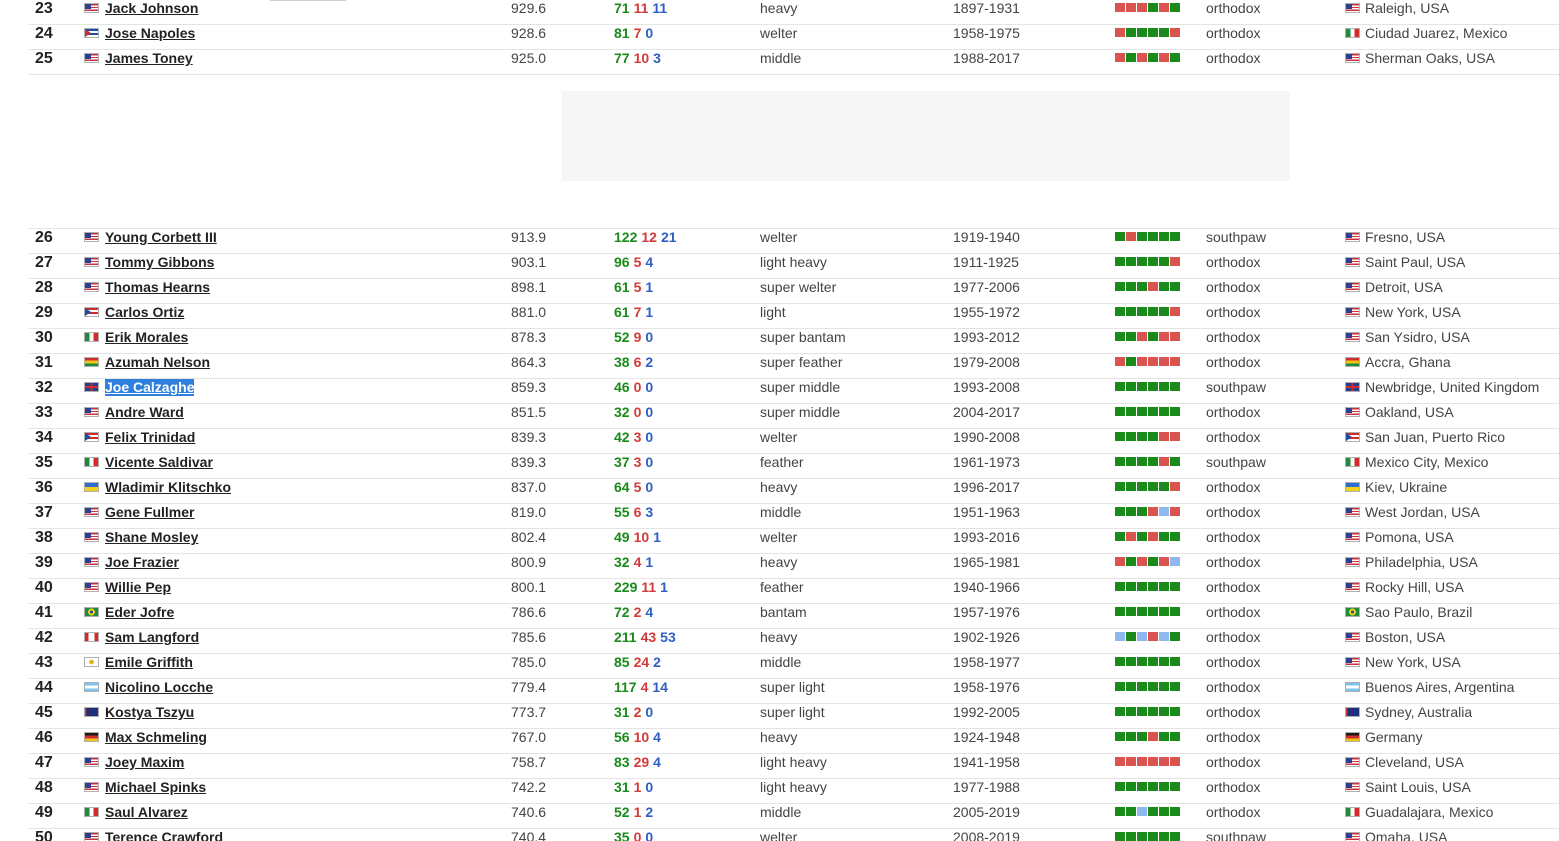 The image size is (1559, 841). Describe the element at coordinates (637, 787) in the screenshot. I see `record-losses: 1` at that location.